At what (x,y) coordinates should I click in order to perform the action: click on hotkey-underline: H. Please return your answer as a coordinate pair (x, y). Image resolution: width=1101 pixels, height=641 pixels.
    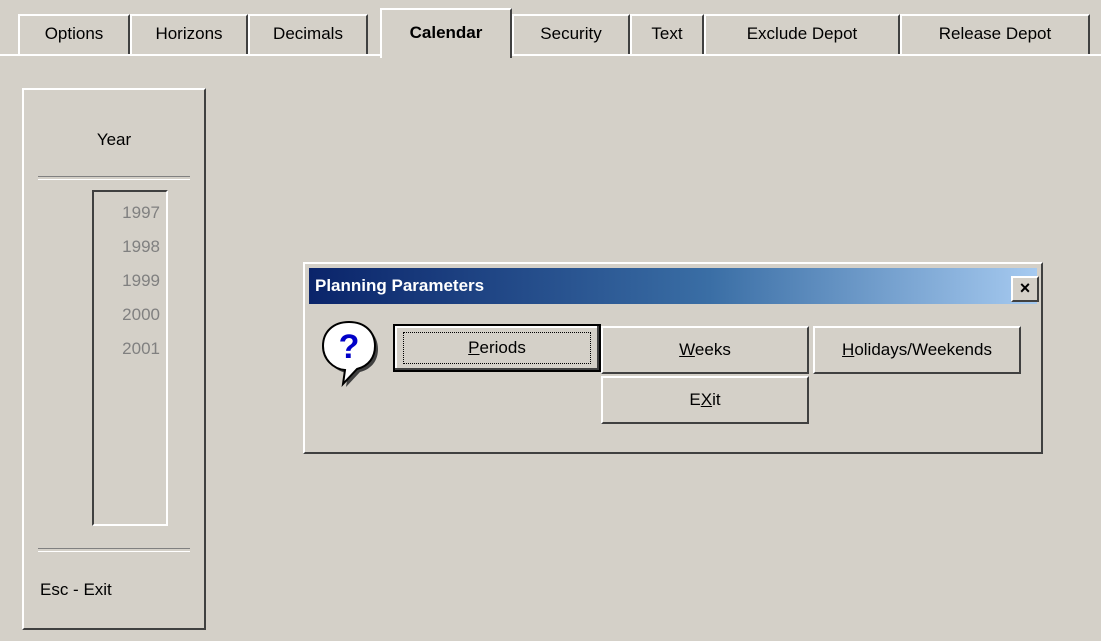
    Looking at the image, I should click on (848, 349).